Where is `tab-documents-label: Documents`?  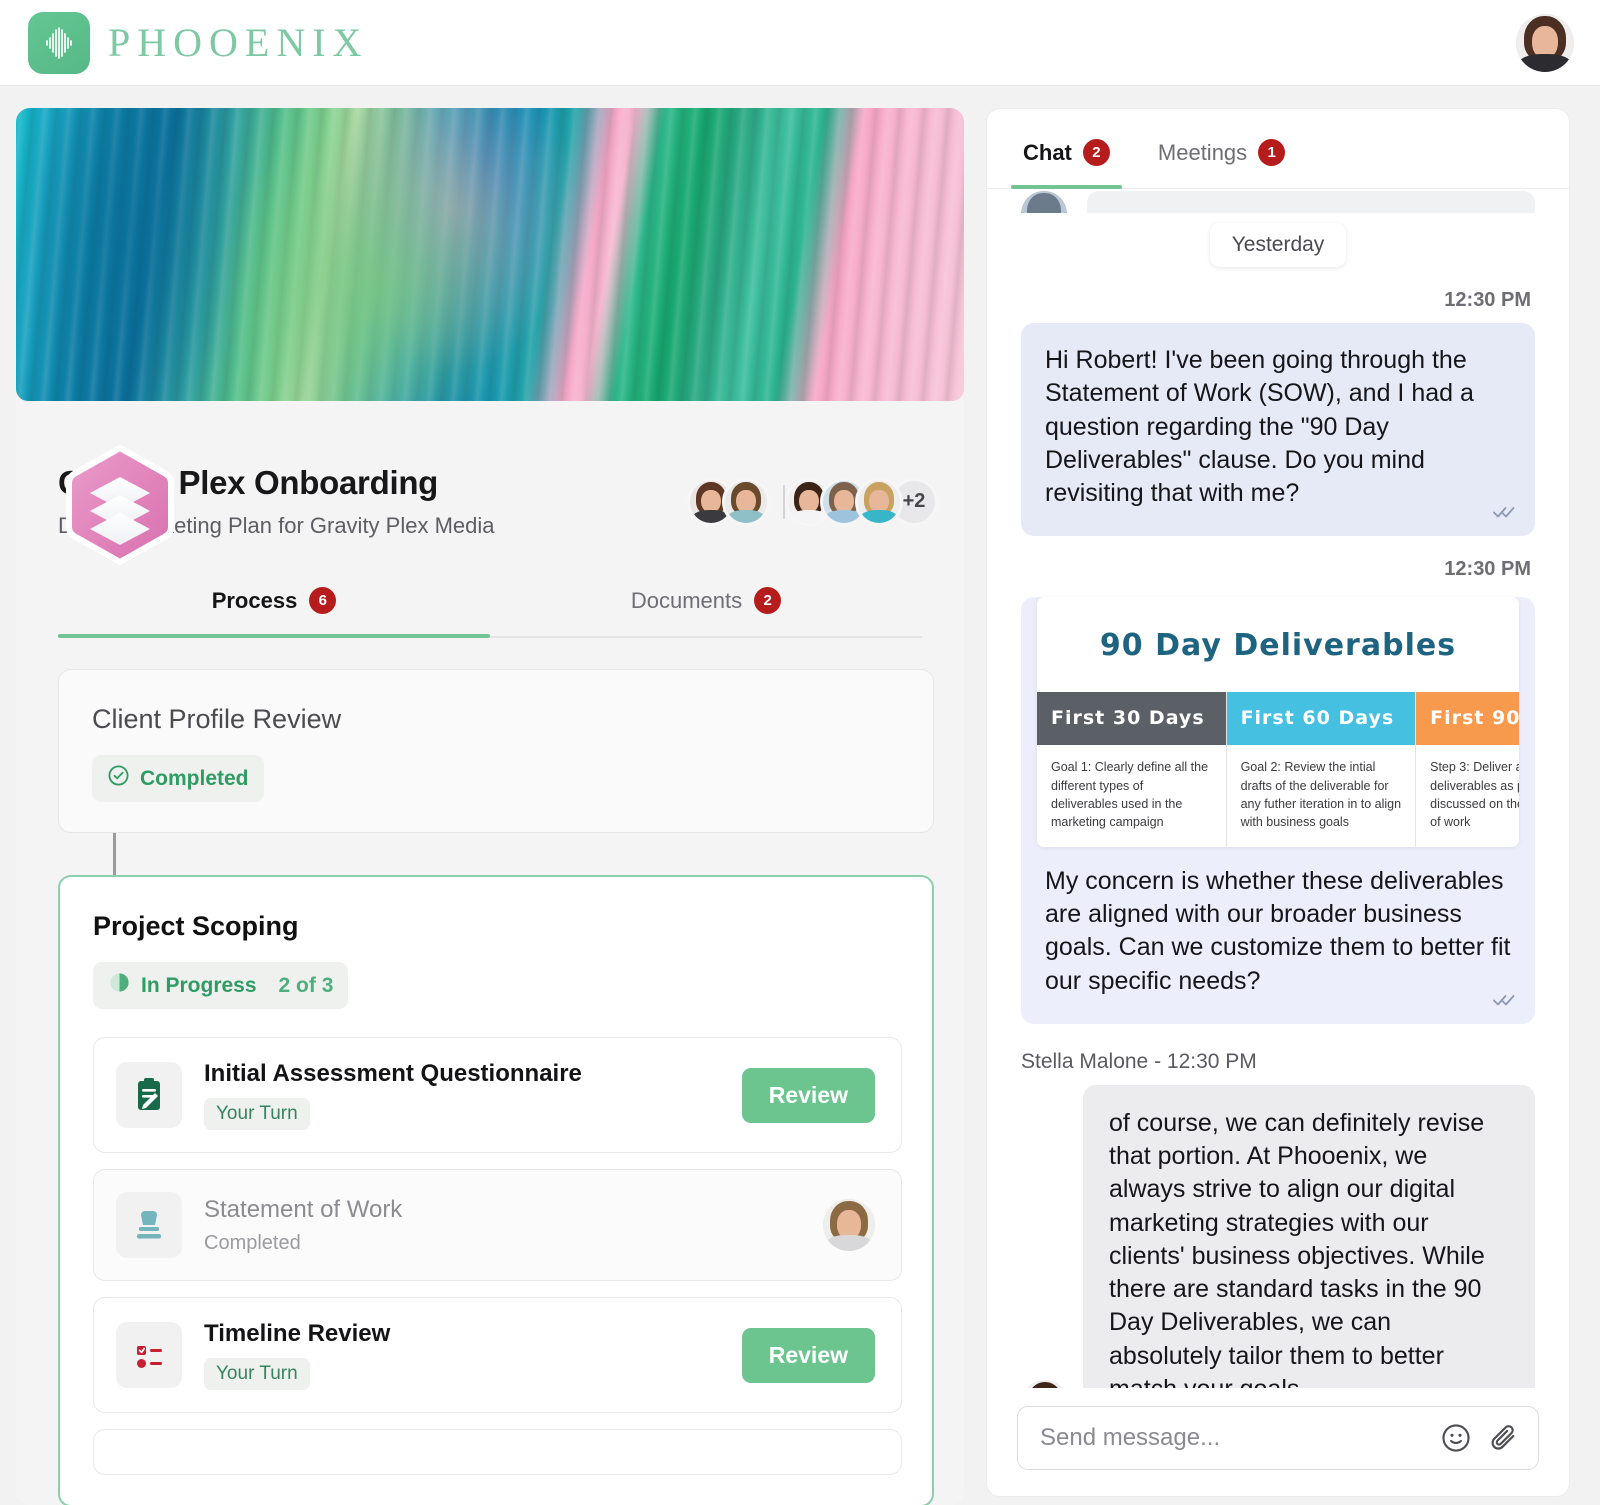
tab-documents-label: Documents is located at coordinates (686, 600).